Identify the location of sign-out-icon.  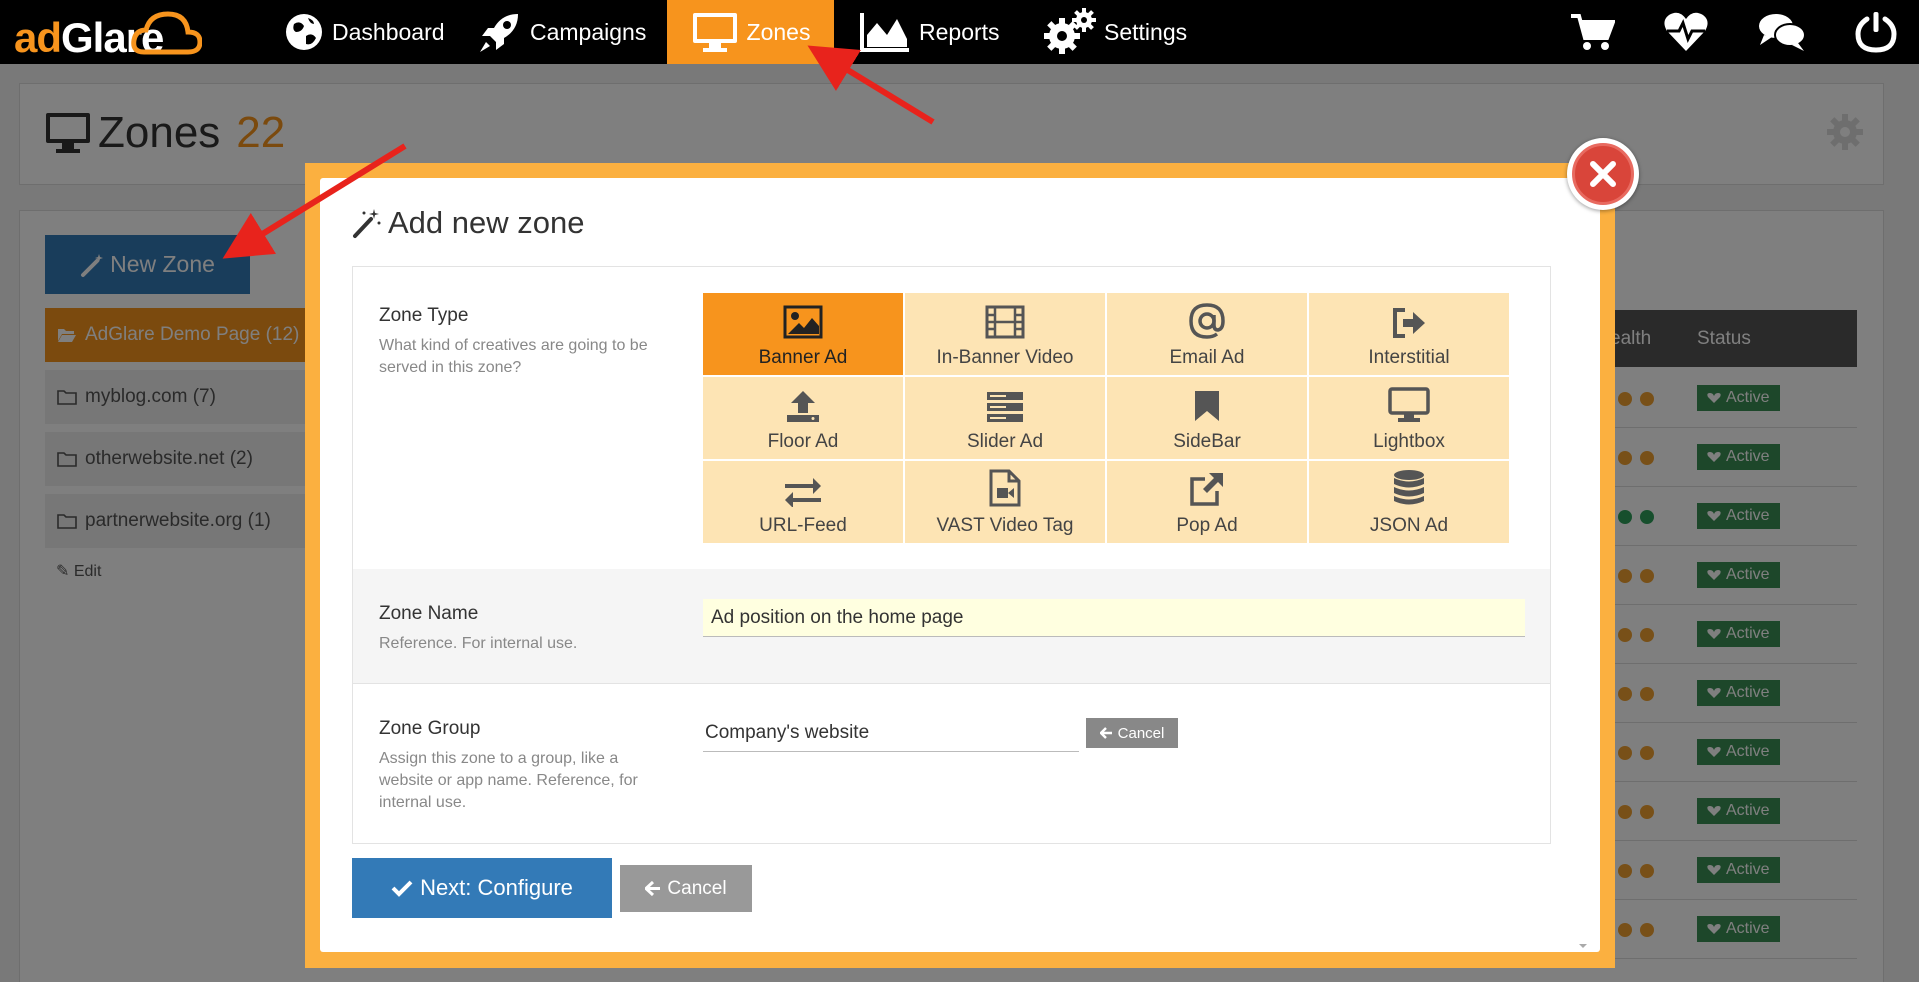
(1409, 323).